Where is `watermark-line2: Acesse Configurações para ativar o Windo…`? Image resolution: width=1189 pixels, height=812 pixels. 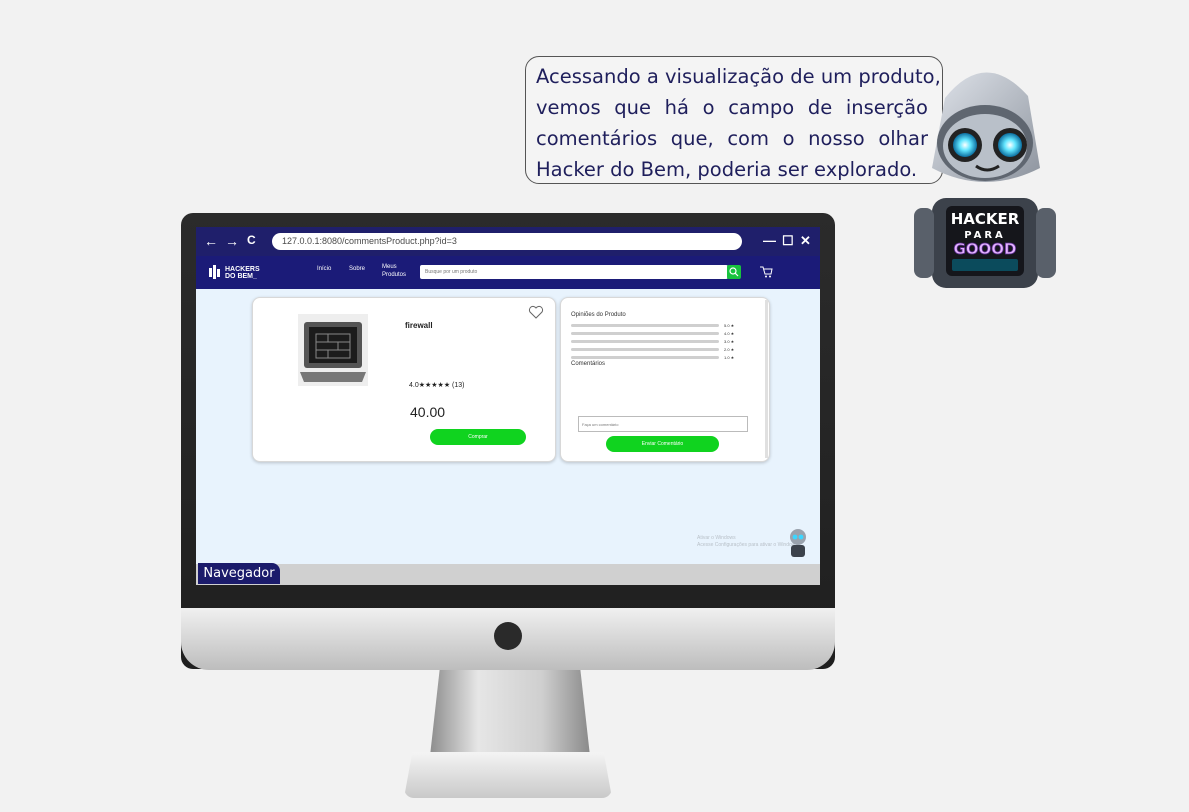 watermark-line2: Acesse Configurações para ativar o Windo… is located at coordinates (748, 545).